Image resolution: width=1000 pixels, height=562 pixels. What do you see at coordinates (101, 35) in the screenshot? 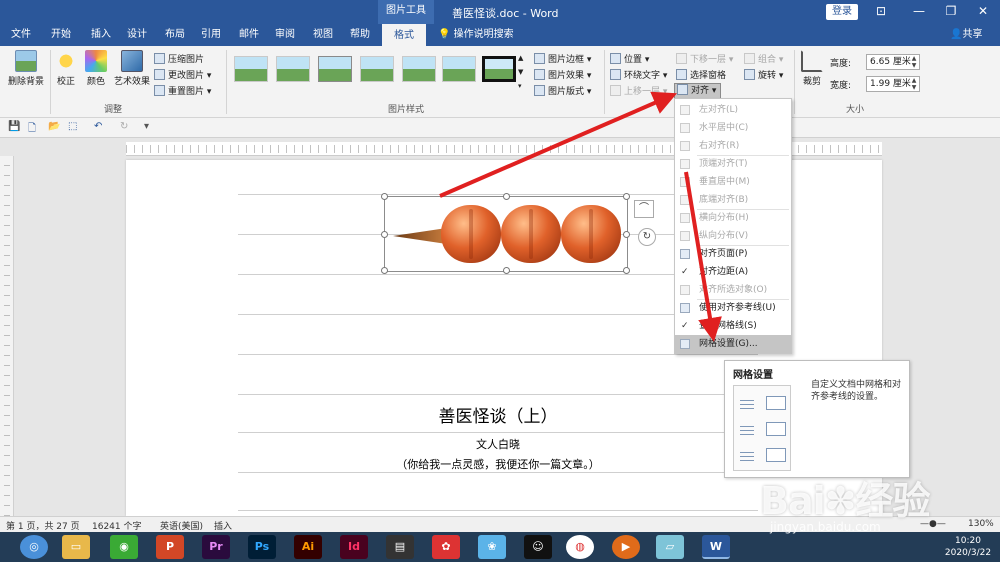
I see `tab-insert: 插入` at bounding box center [101, 35].